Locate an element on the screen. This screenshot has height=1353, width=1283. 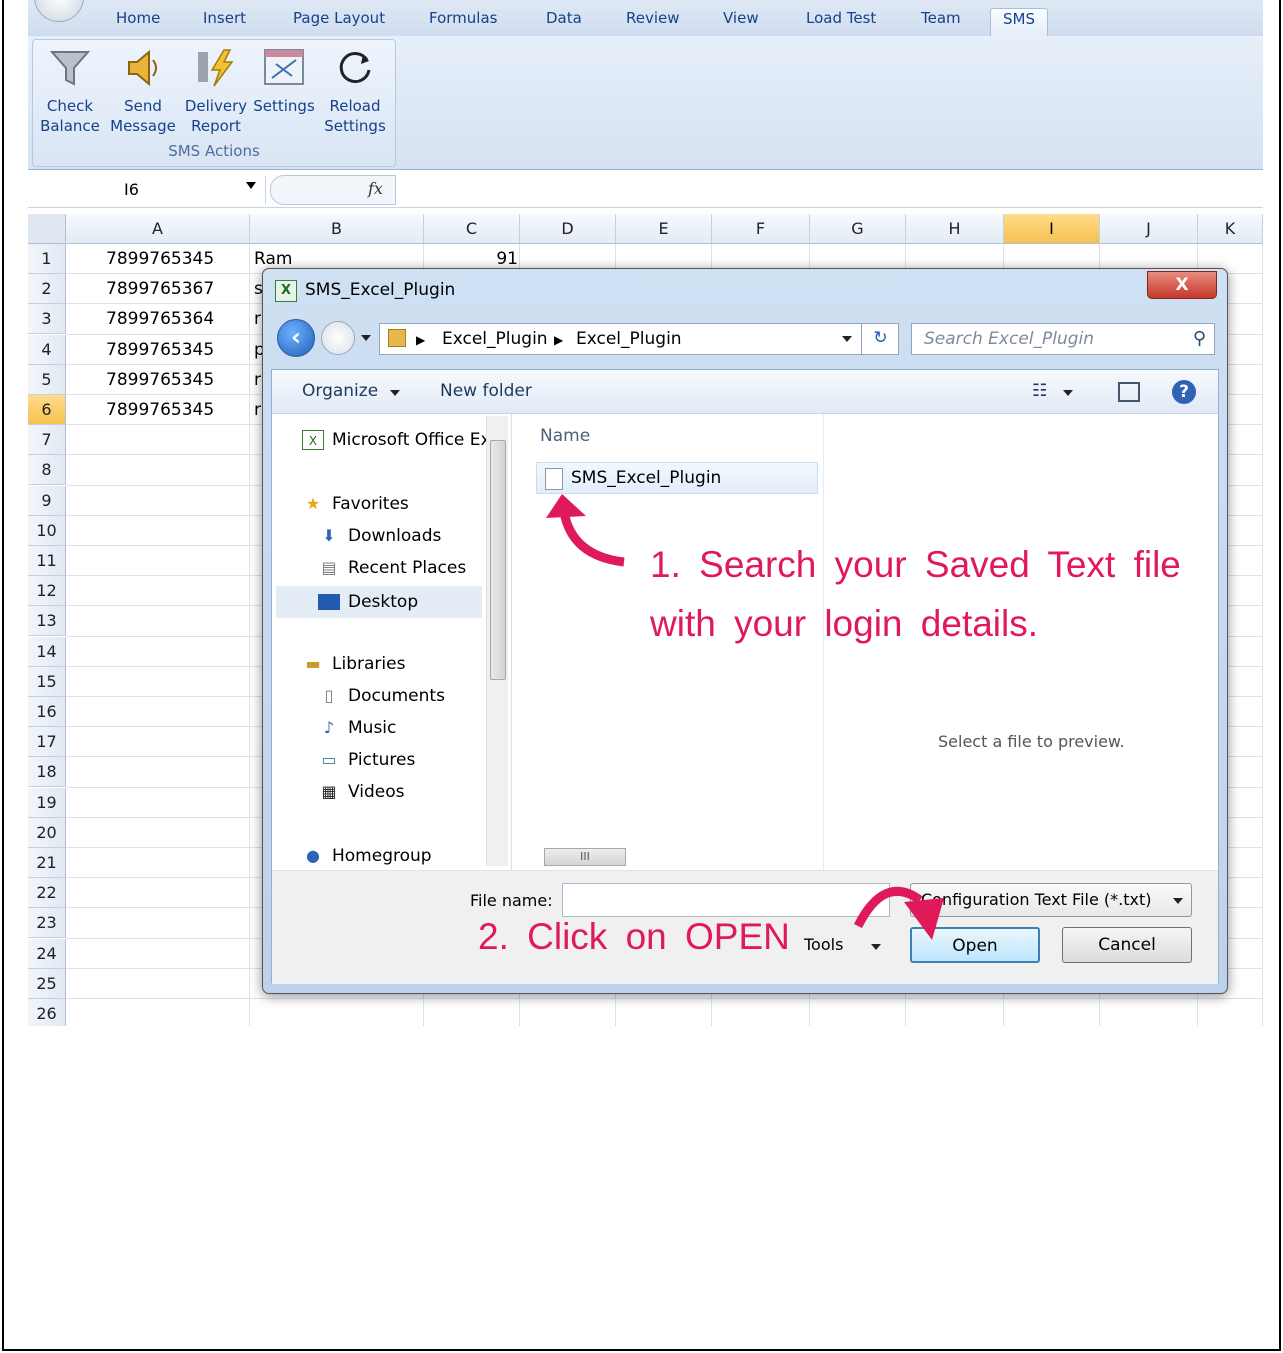
annotation-step-1: 1. Search your Saved Text file is located at coordinates (915, 564).